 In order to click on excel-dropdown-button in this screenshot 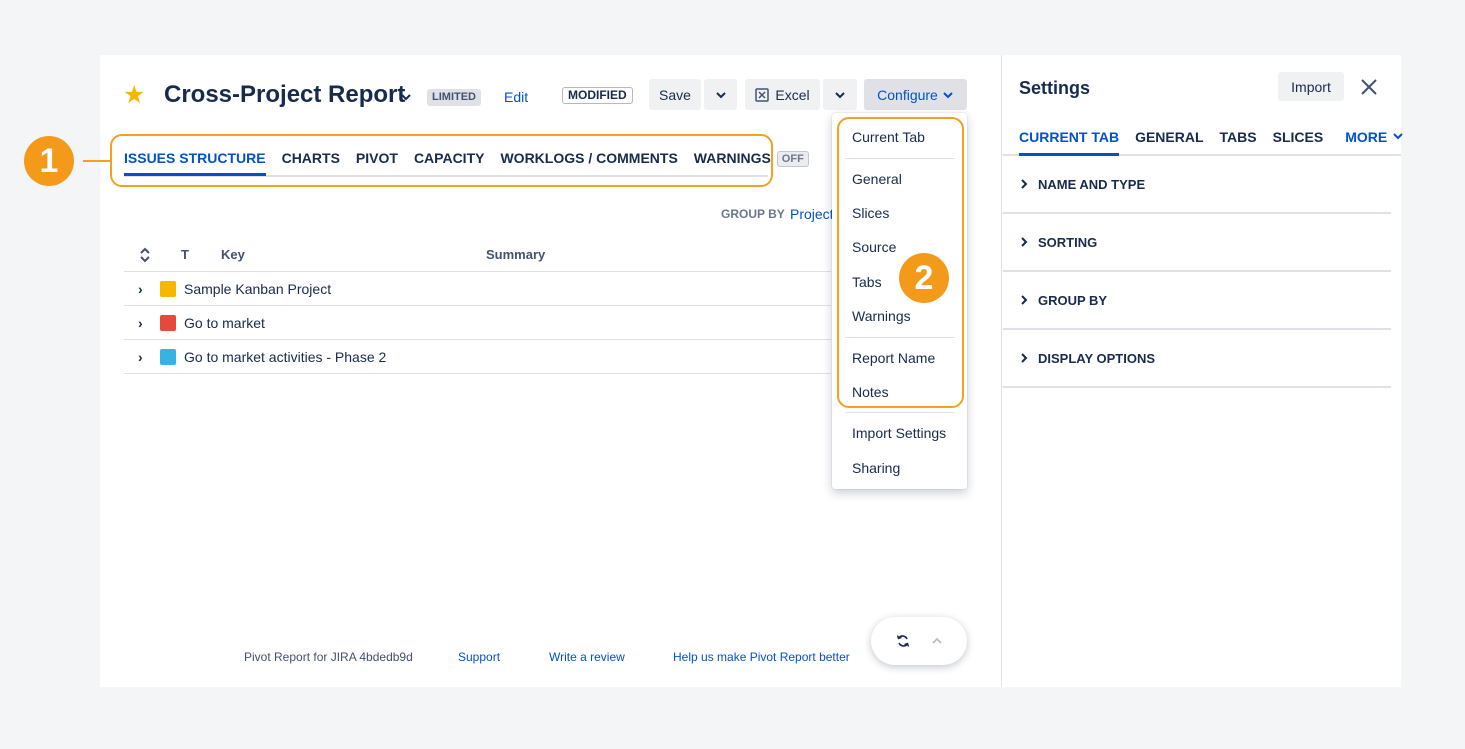, I will do `click(840, 94)`.